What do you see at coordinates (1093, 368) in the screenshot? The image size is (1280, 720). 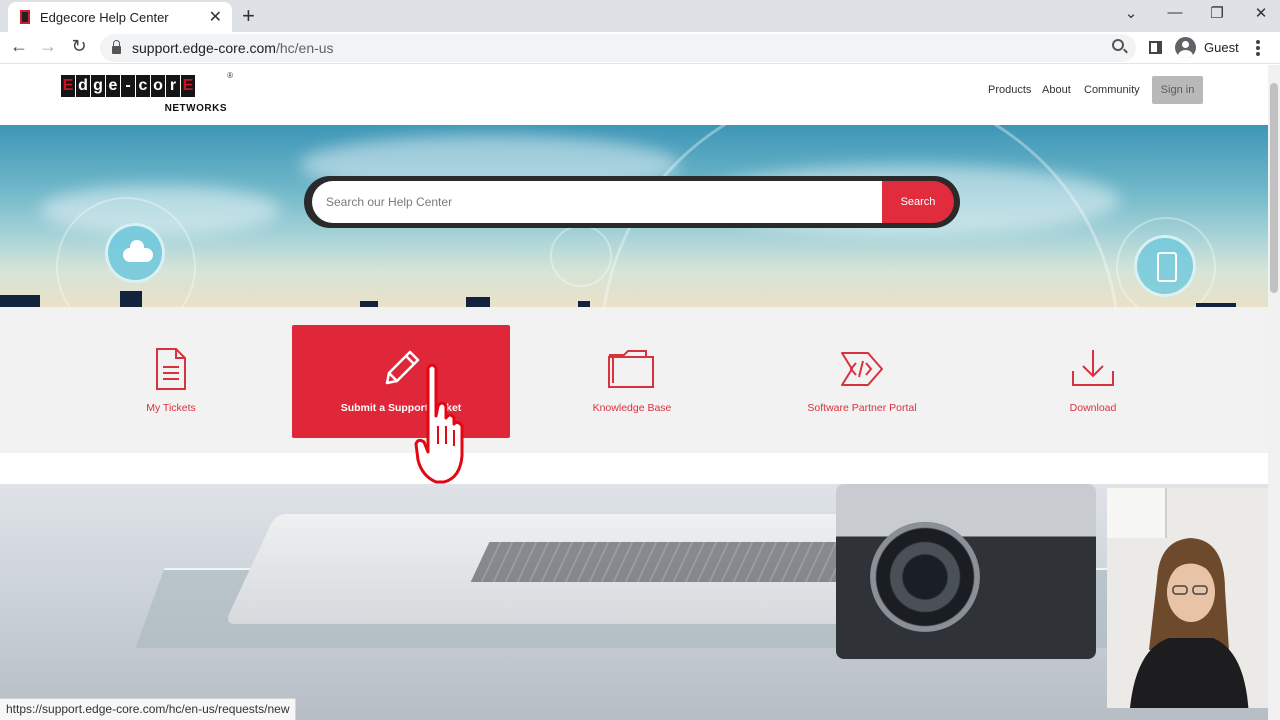 I see `download-icon` at bounding box center [1093, 368].